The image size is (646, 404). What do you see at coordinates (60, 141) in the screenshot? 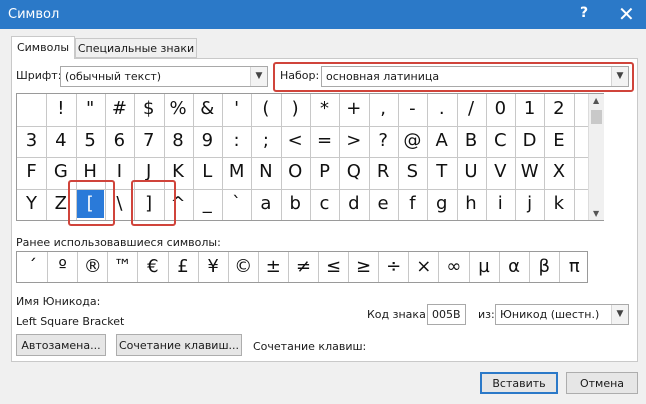
I see `symbol-cell: 4` at bounding box center [60, 141].